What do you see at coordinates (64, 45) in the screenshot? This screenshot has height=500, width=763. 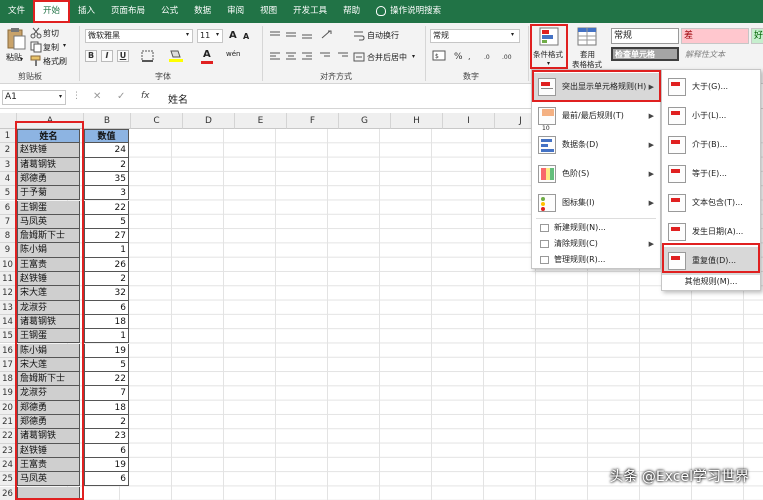 I see `copy-dropdown-icon: ▾` at bounding box center [64, 45].